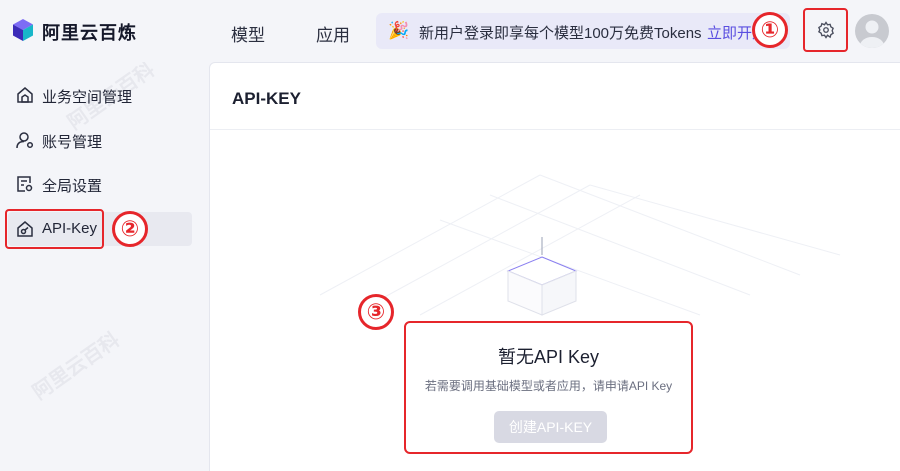 The height and width of the screenshot is (471, 900). What do you see at coordinates (23, 30) in the screenshot?
I see `bailian-logo-icon` at bounding box center [23, 30].